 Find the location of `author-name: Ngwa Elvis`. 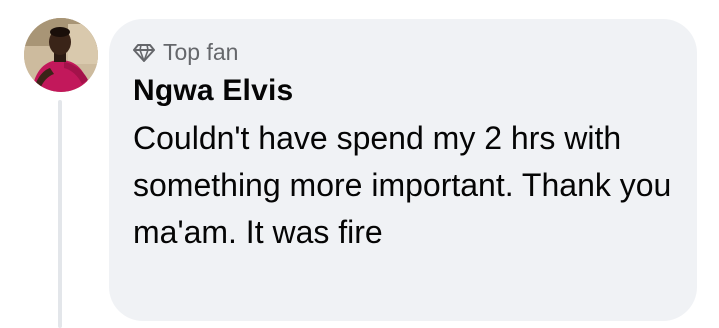

author-name: Ngwa Elvis is located at coordinates (403, 91).